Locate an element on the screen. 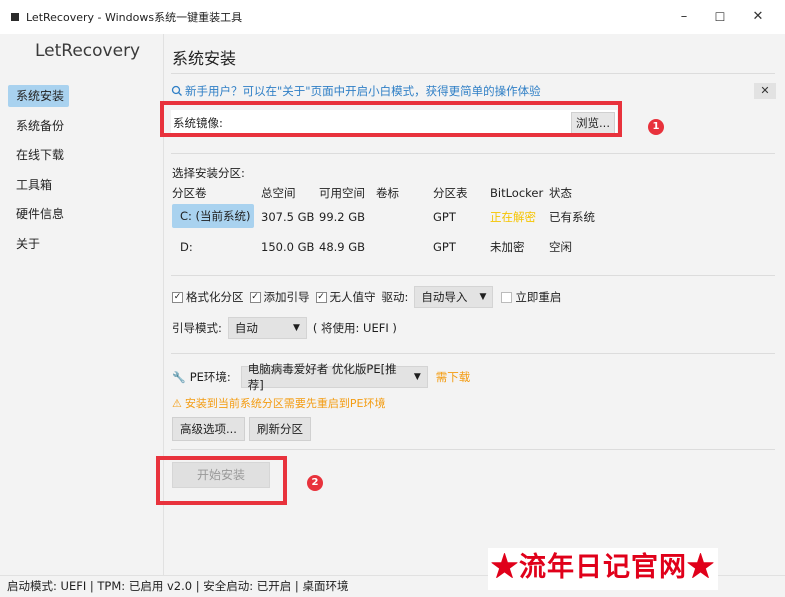  sidebar-item-backup: 系统备份 is located at coordinates (83, 126).